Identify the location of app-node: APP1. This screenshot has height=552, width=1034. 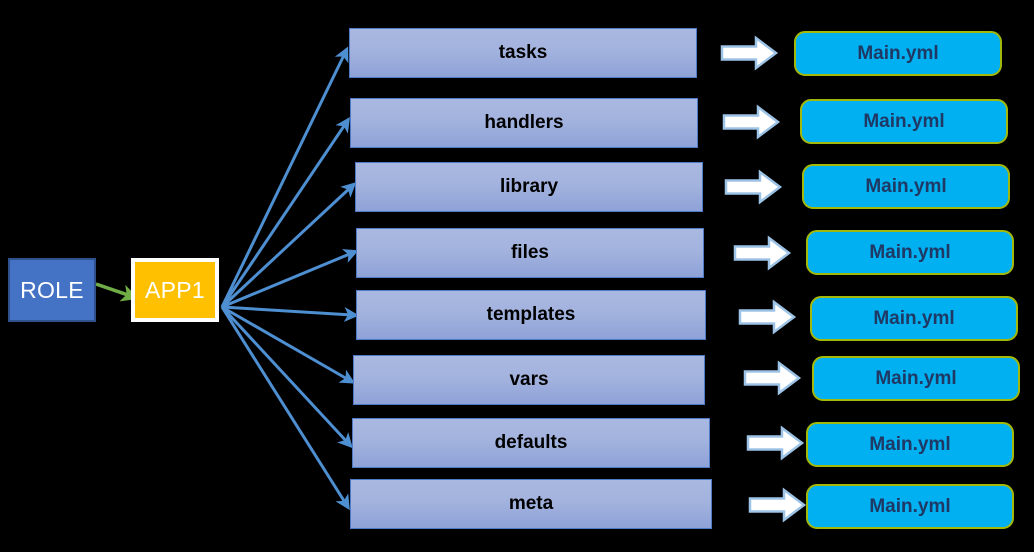
(175, 290).